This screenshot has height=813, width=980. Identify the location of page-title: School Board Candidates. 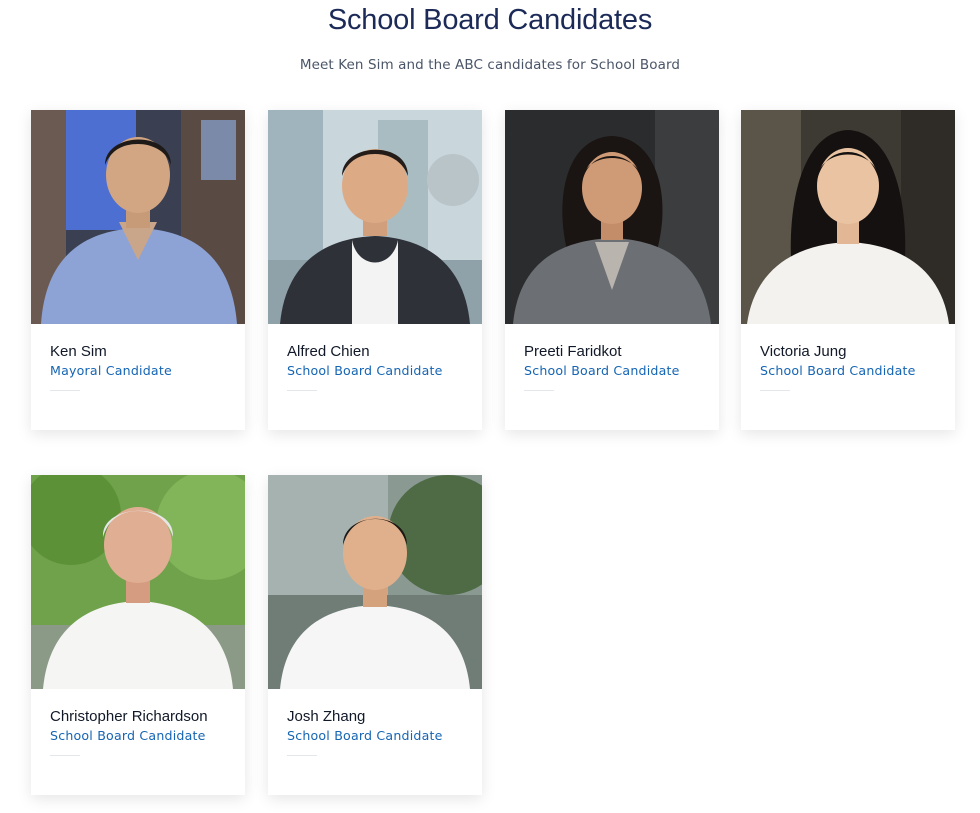
(490, 20).